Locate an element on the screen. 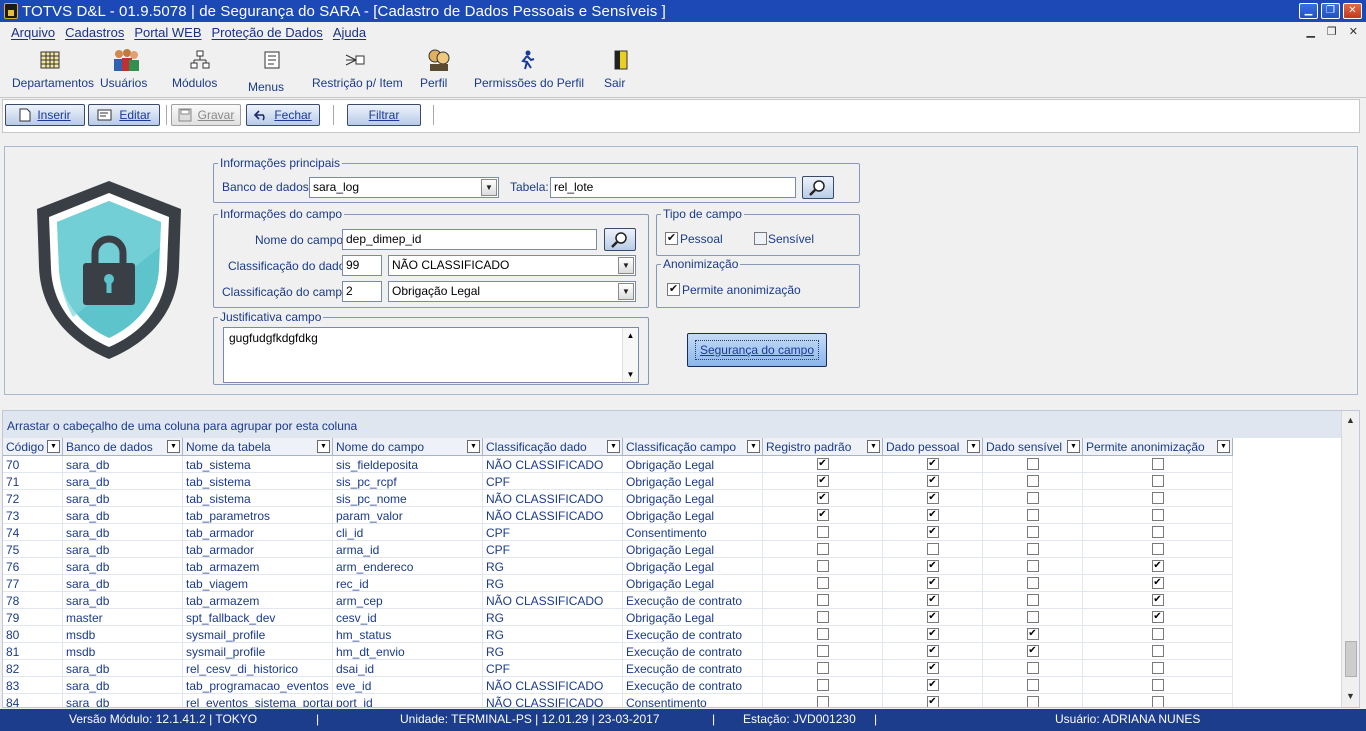 Image resolution: width=1366 pixels, height=731 pixels. memo-scrollbar: ▲ ▼ is located at coordinates (630, 355).